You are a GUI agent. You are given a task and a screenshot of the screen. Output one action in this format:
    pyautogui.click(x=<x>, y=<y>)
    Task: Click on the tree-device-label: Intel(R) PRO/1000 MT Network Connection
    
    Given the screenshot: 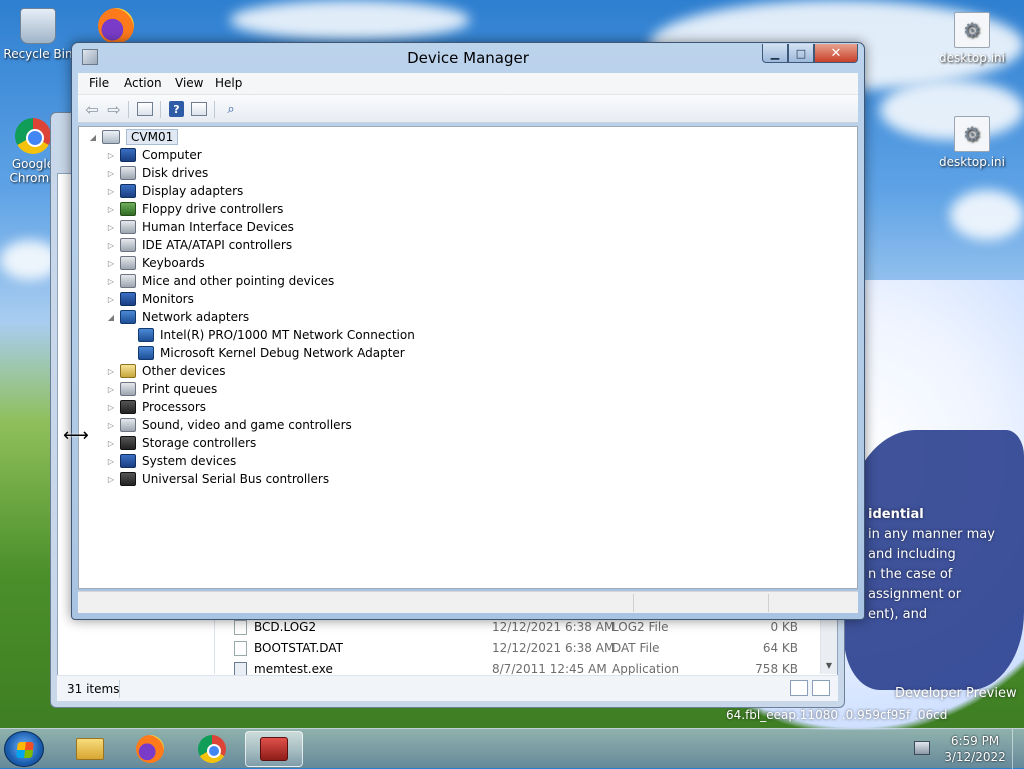 What is the action you would take?
    pyautogui.click(x=287, y=335)
    